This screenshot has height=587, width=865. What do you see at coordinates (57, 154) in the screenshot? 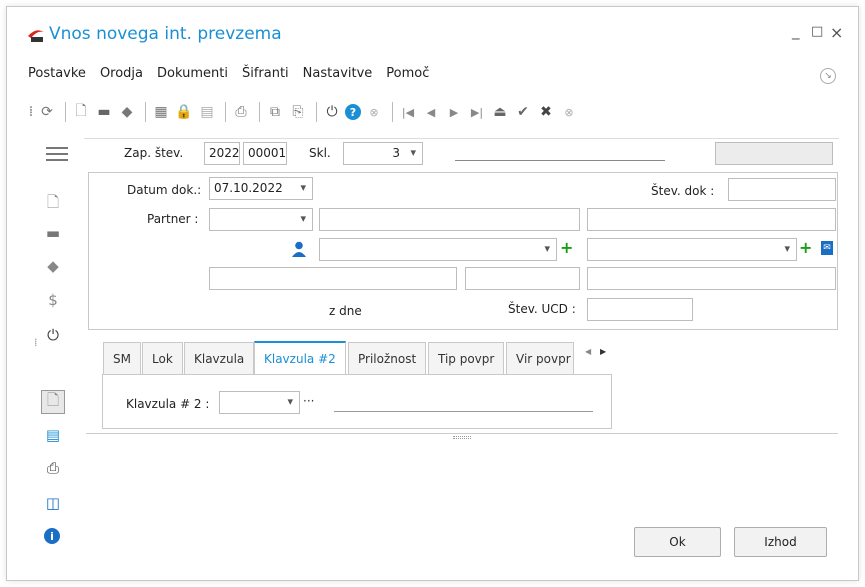
I see `hamburger-icon` at bounding box center [57, 154].